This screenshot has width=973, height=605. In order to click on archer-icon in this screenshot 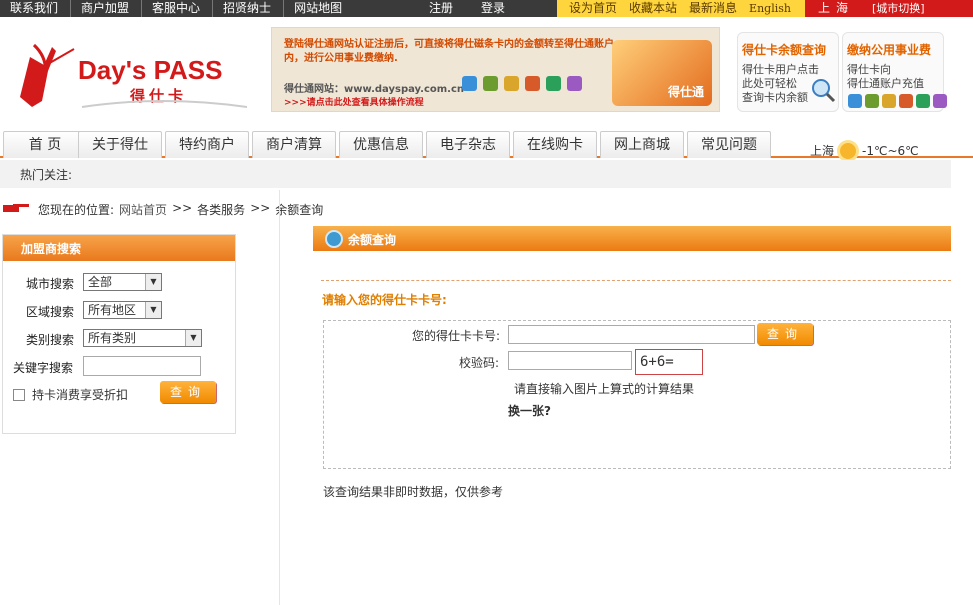, I will do `click(47, 75)`.